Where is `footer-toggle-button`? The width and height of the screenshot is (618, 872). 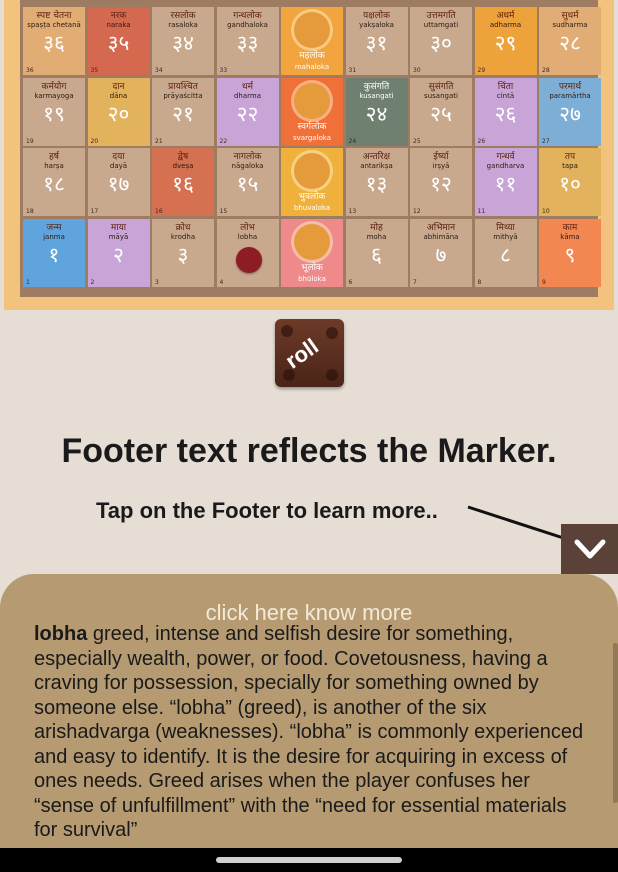
footer-toggle-button is located at coordinates (589, 549).